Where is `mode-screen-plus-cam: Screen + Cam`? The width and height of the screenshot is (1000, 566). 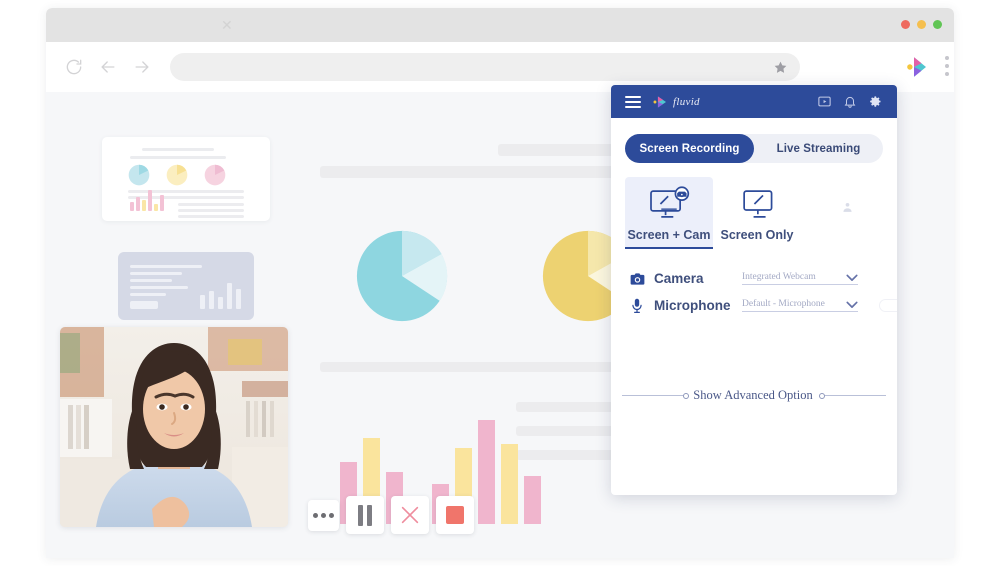
mode-screen-plus-cam: Screen + Cam is located at coordinates (669, 213).